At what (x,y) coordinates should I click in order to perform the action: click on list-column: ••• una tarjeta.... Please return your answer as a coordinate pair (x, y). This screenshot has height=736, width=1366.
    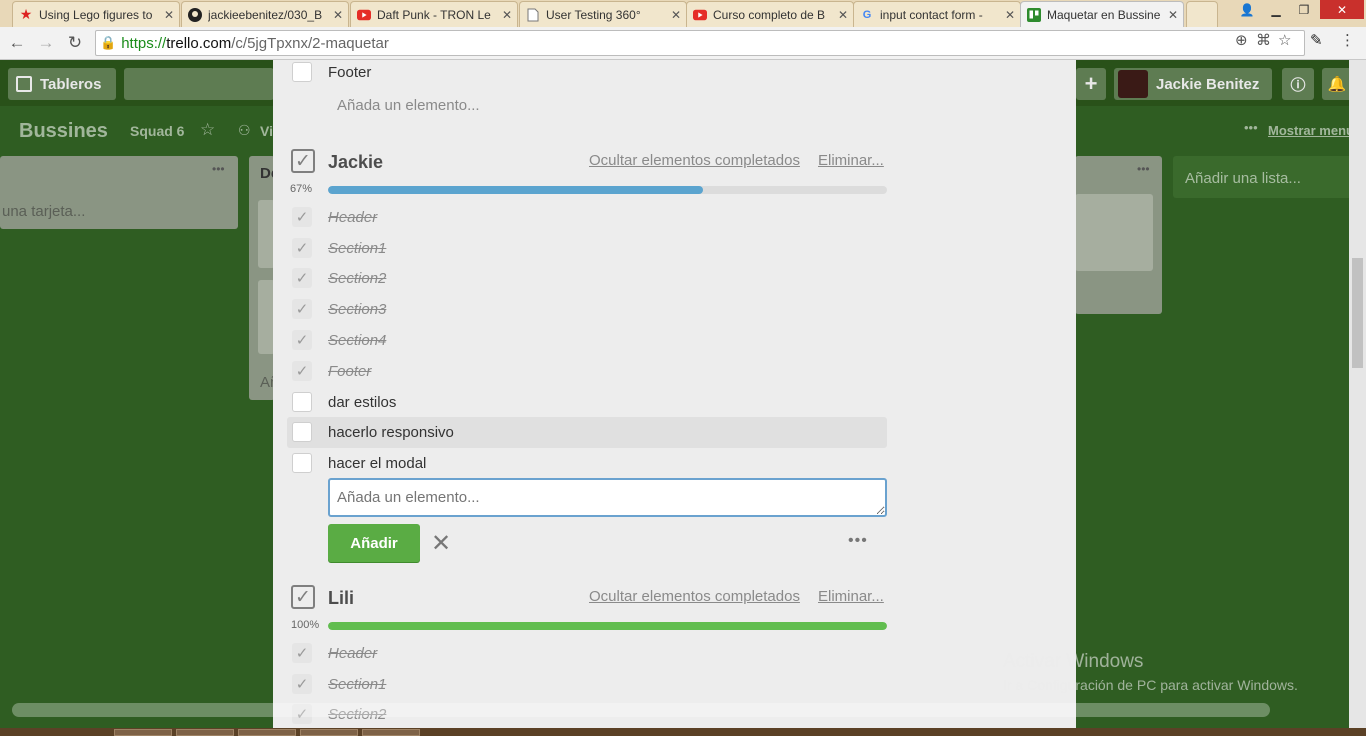
    Looking at the image, I should click on (119, 192).